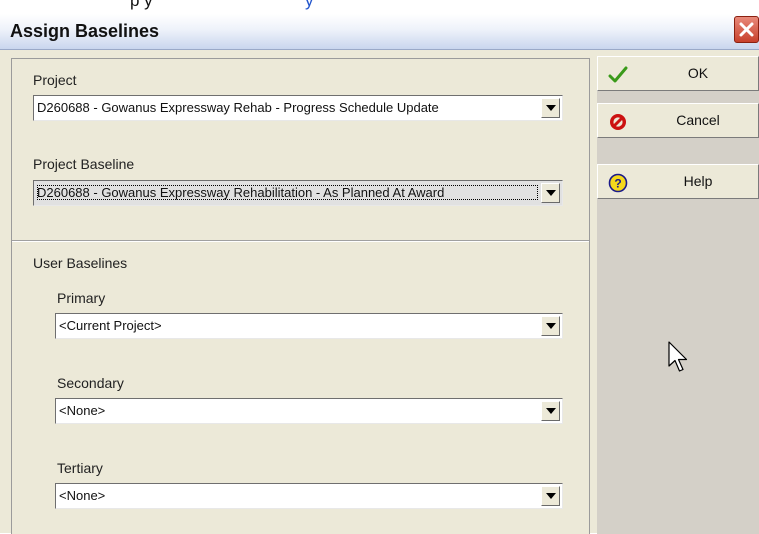  Describe the element at coordinates (698, 120) in the screenshot. I see `cancel-button-label: Cancel` at that location.